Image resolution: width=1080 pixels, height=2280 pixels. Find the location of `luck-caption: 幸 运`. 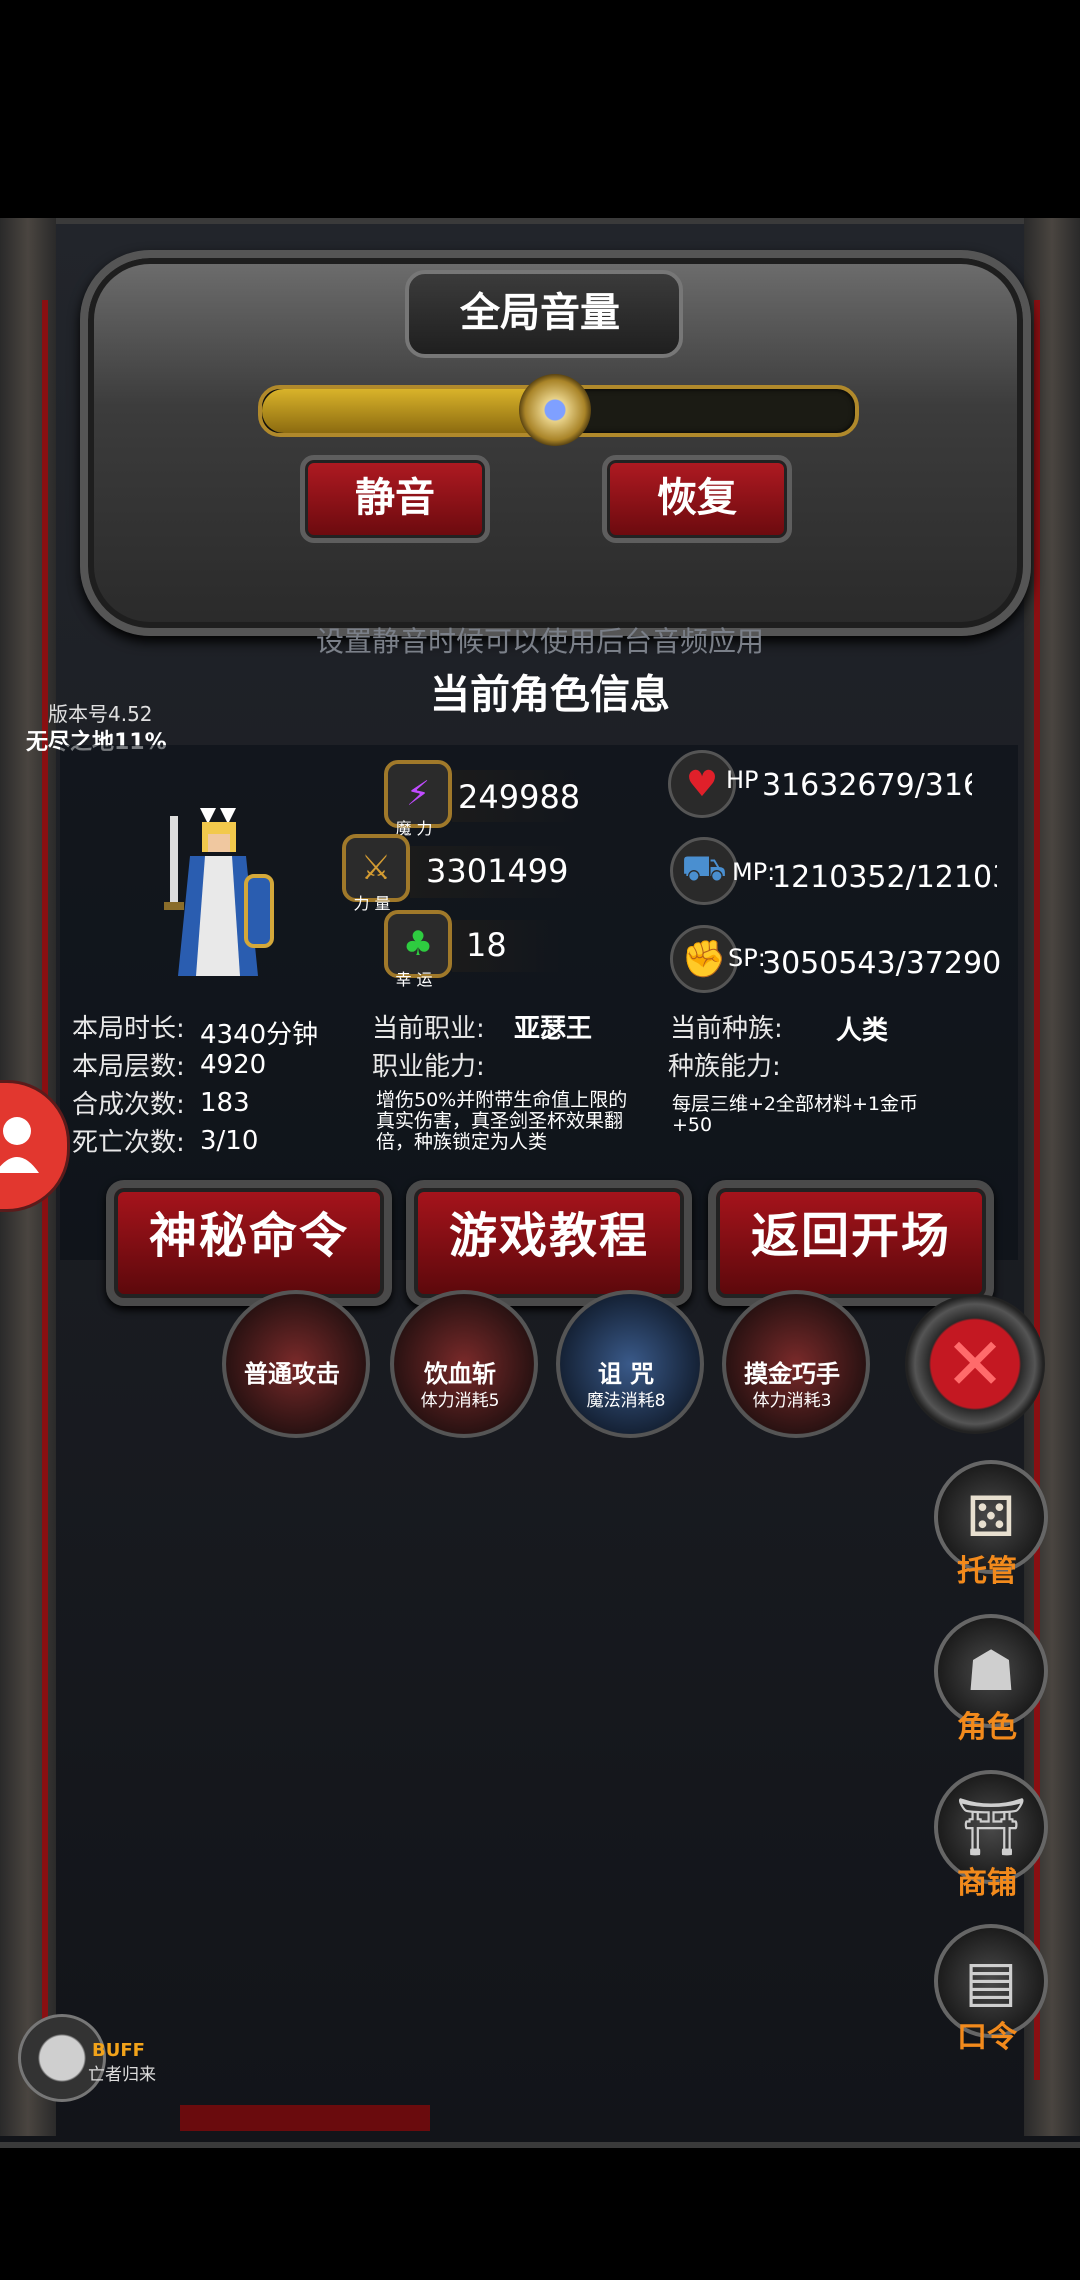

luck-caption: 幸 运 is located at coordinates (414, 979).